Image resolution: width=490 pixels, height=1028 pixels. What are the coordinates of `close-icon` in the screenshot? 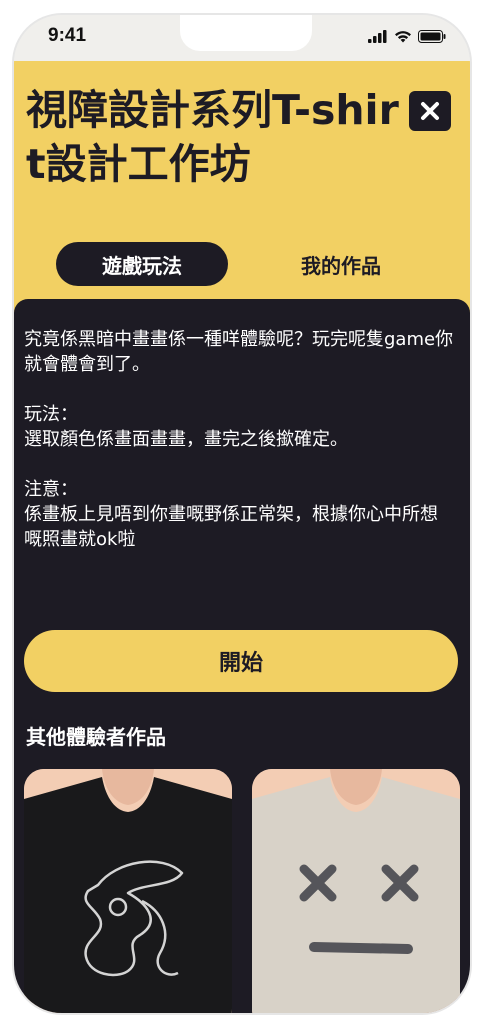 It's located at (430, 111).